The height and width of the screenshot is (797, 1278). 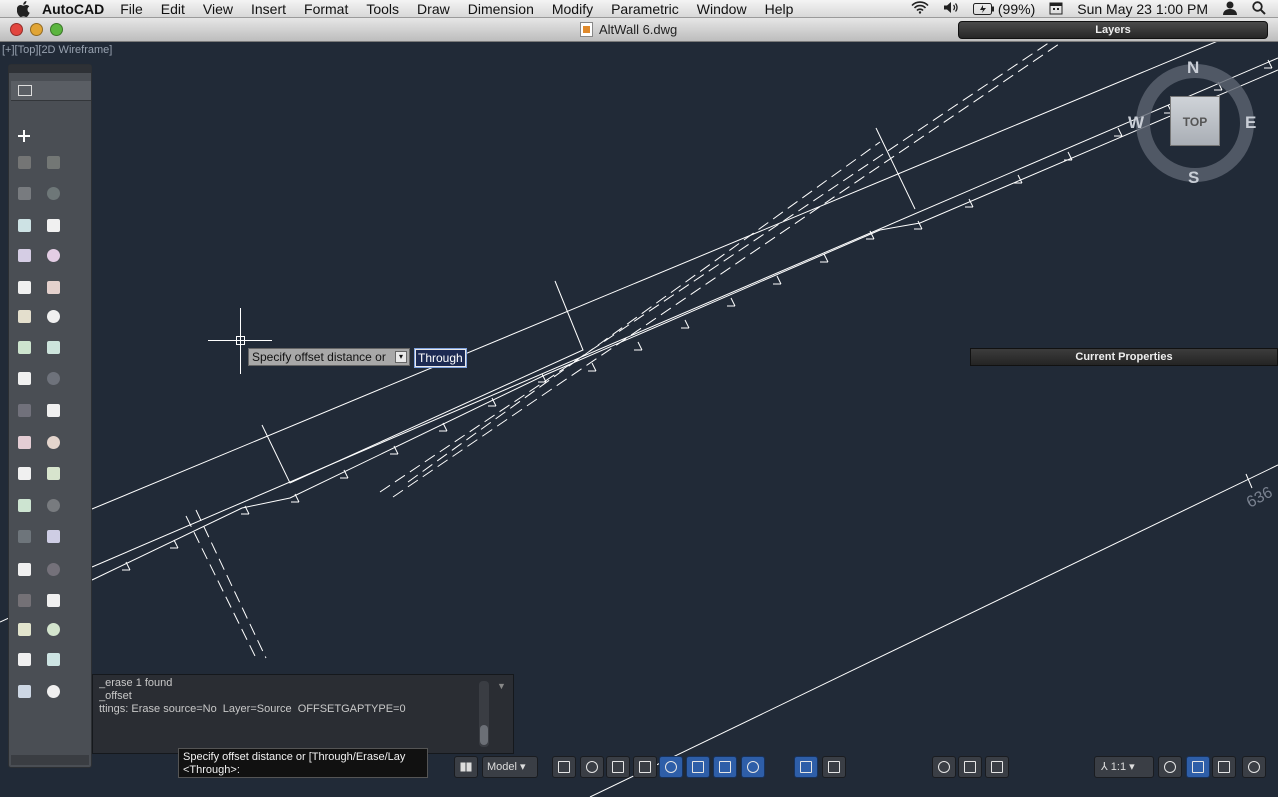 I want to click on line-icon, so click(x=53, y=162).